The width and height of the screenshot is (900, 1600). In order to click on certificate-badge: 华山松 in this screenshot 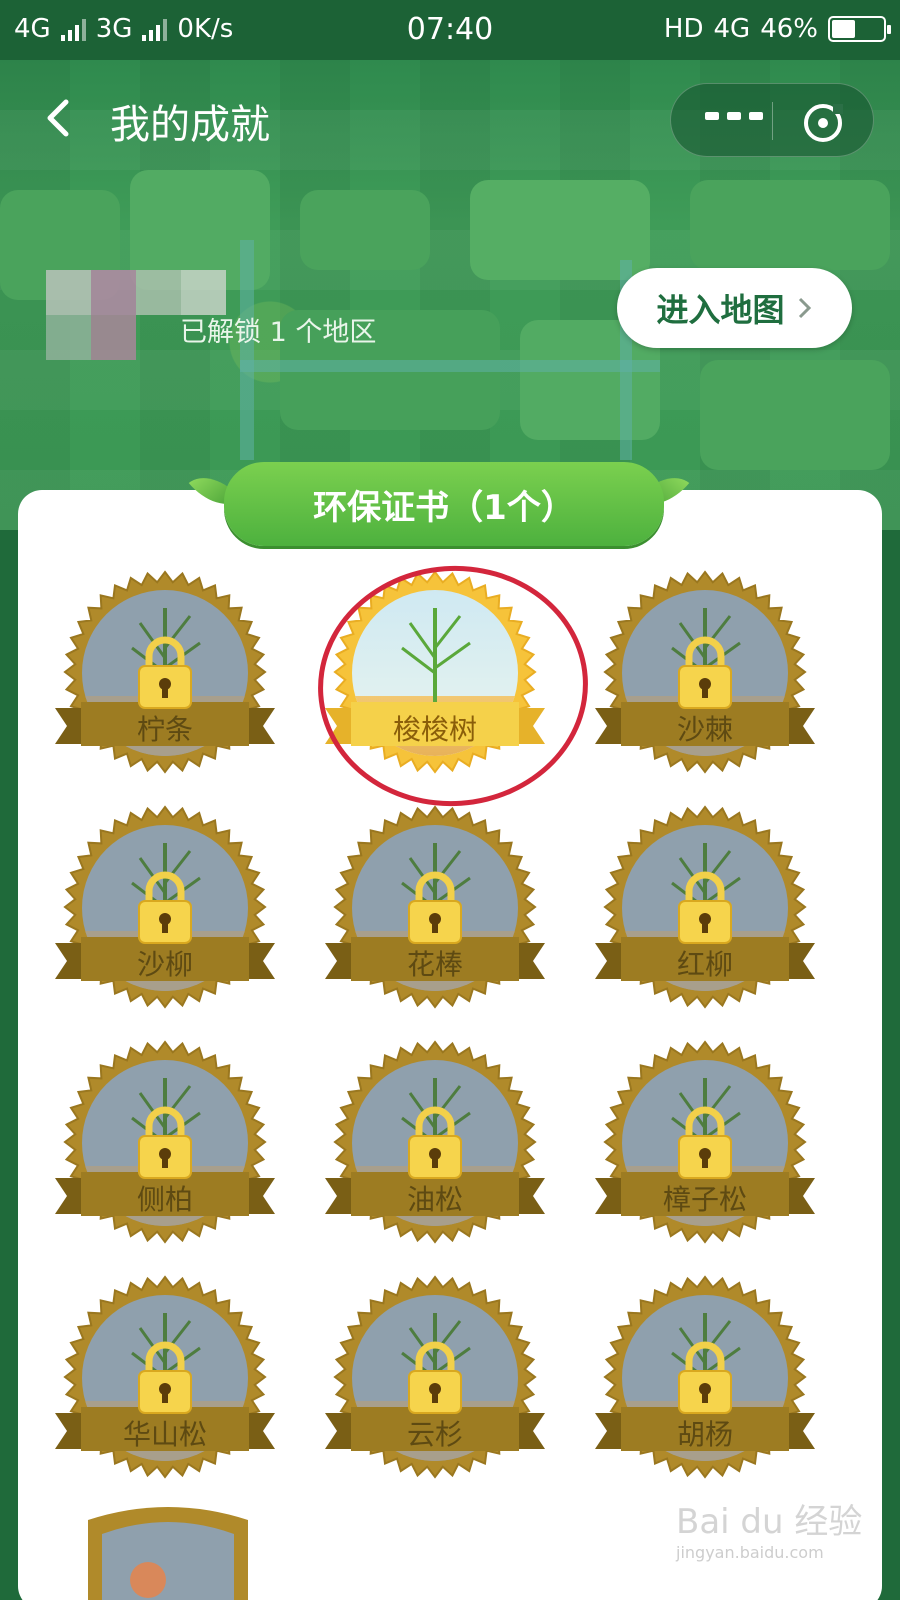, I will do `click(165, 1385)`.